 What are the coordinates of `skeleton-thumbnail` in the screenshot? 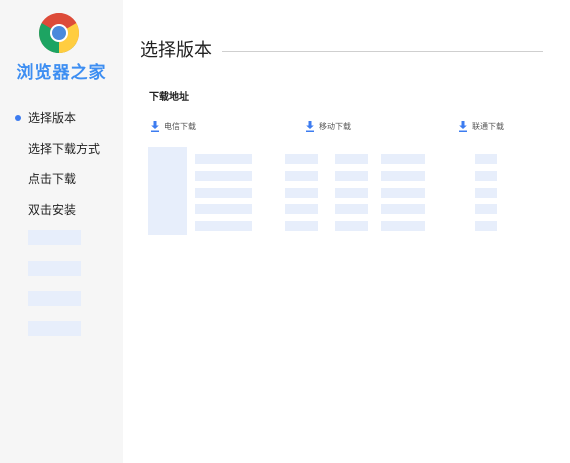 It's located at (167, 191).